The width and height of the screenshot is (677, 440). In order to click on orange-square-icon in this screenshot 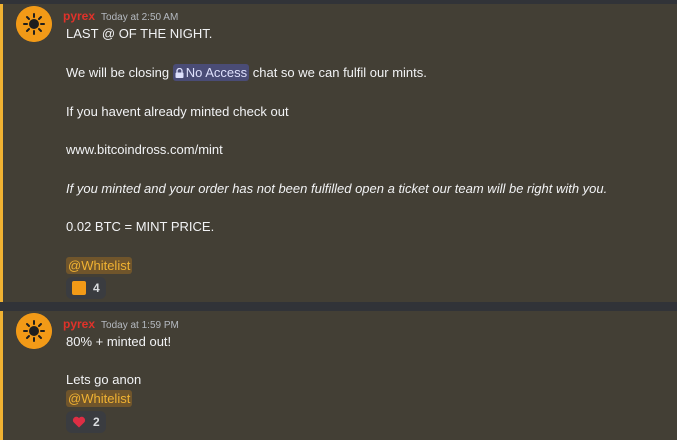, I will do `click(79, 288)`.